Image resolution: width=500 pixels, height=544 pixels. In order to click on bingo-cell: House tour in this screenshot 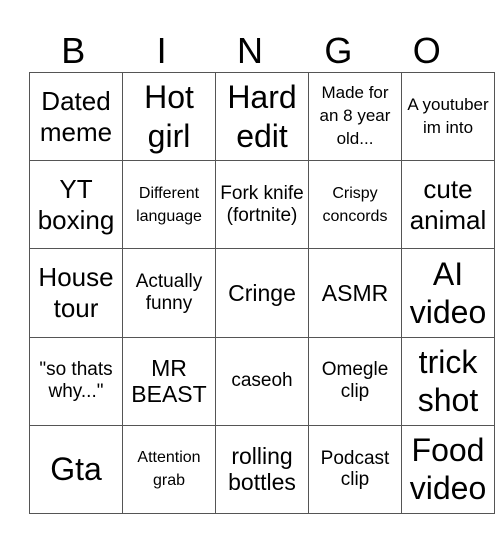, I will do `click(76, 293)`.